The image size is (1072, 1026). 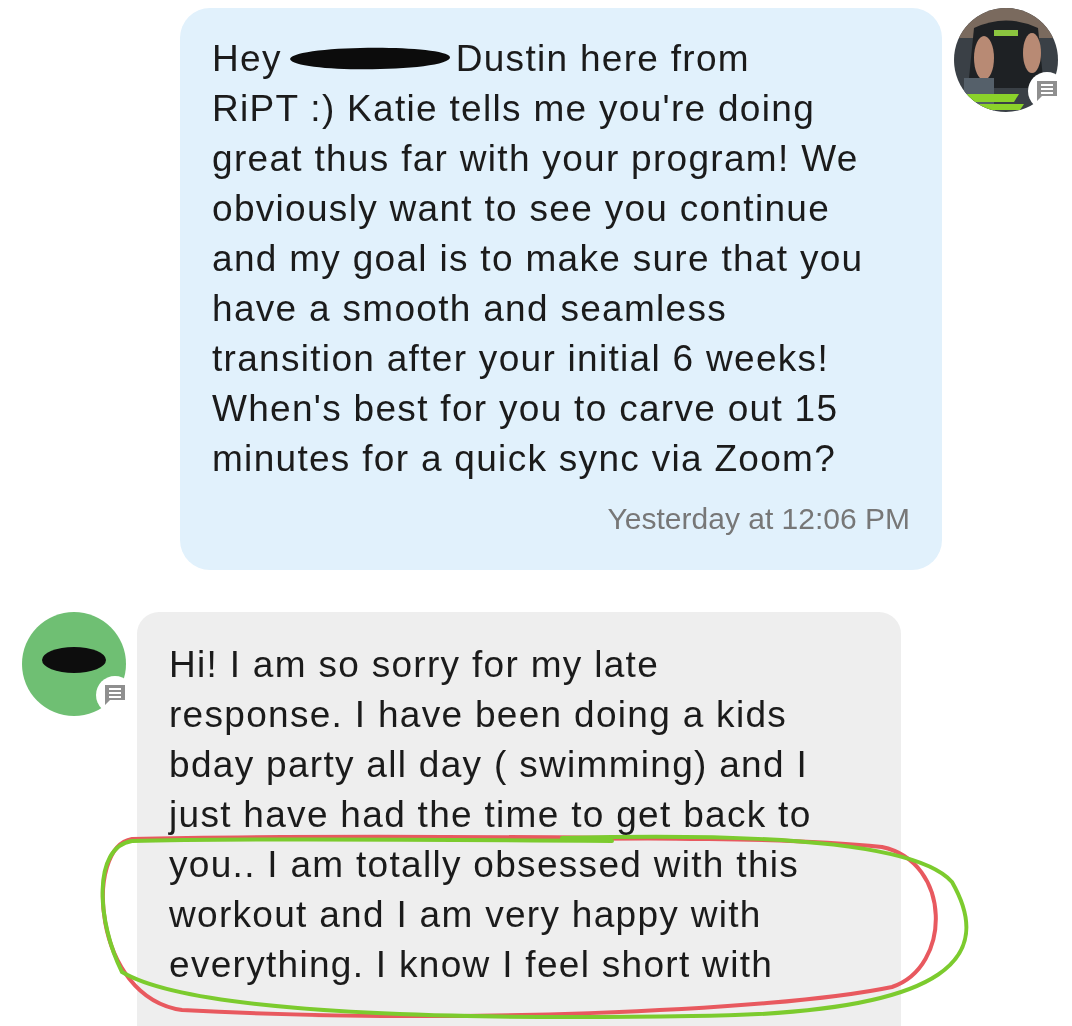 I want to click on message-text: Dustin here from, so click(x=602, y=59).